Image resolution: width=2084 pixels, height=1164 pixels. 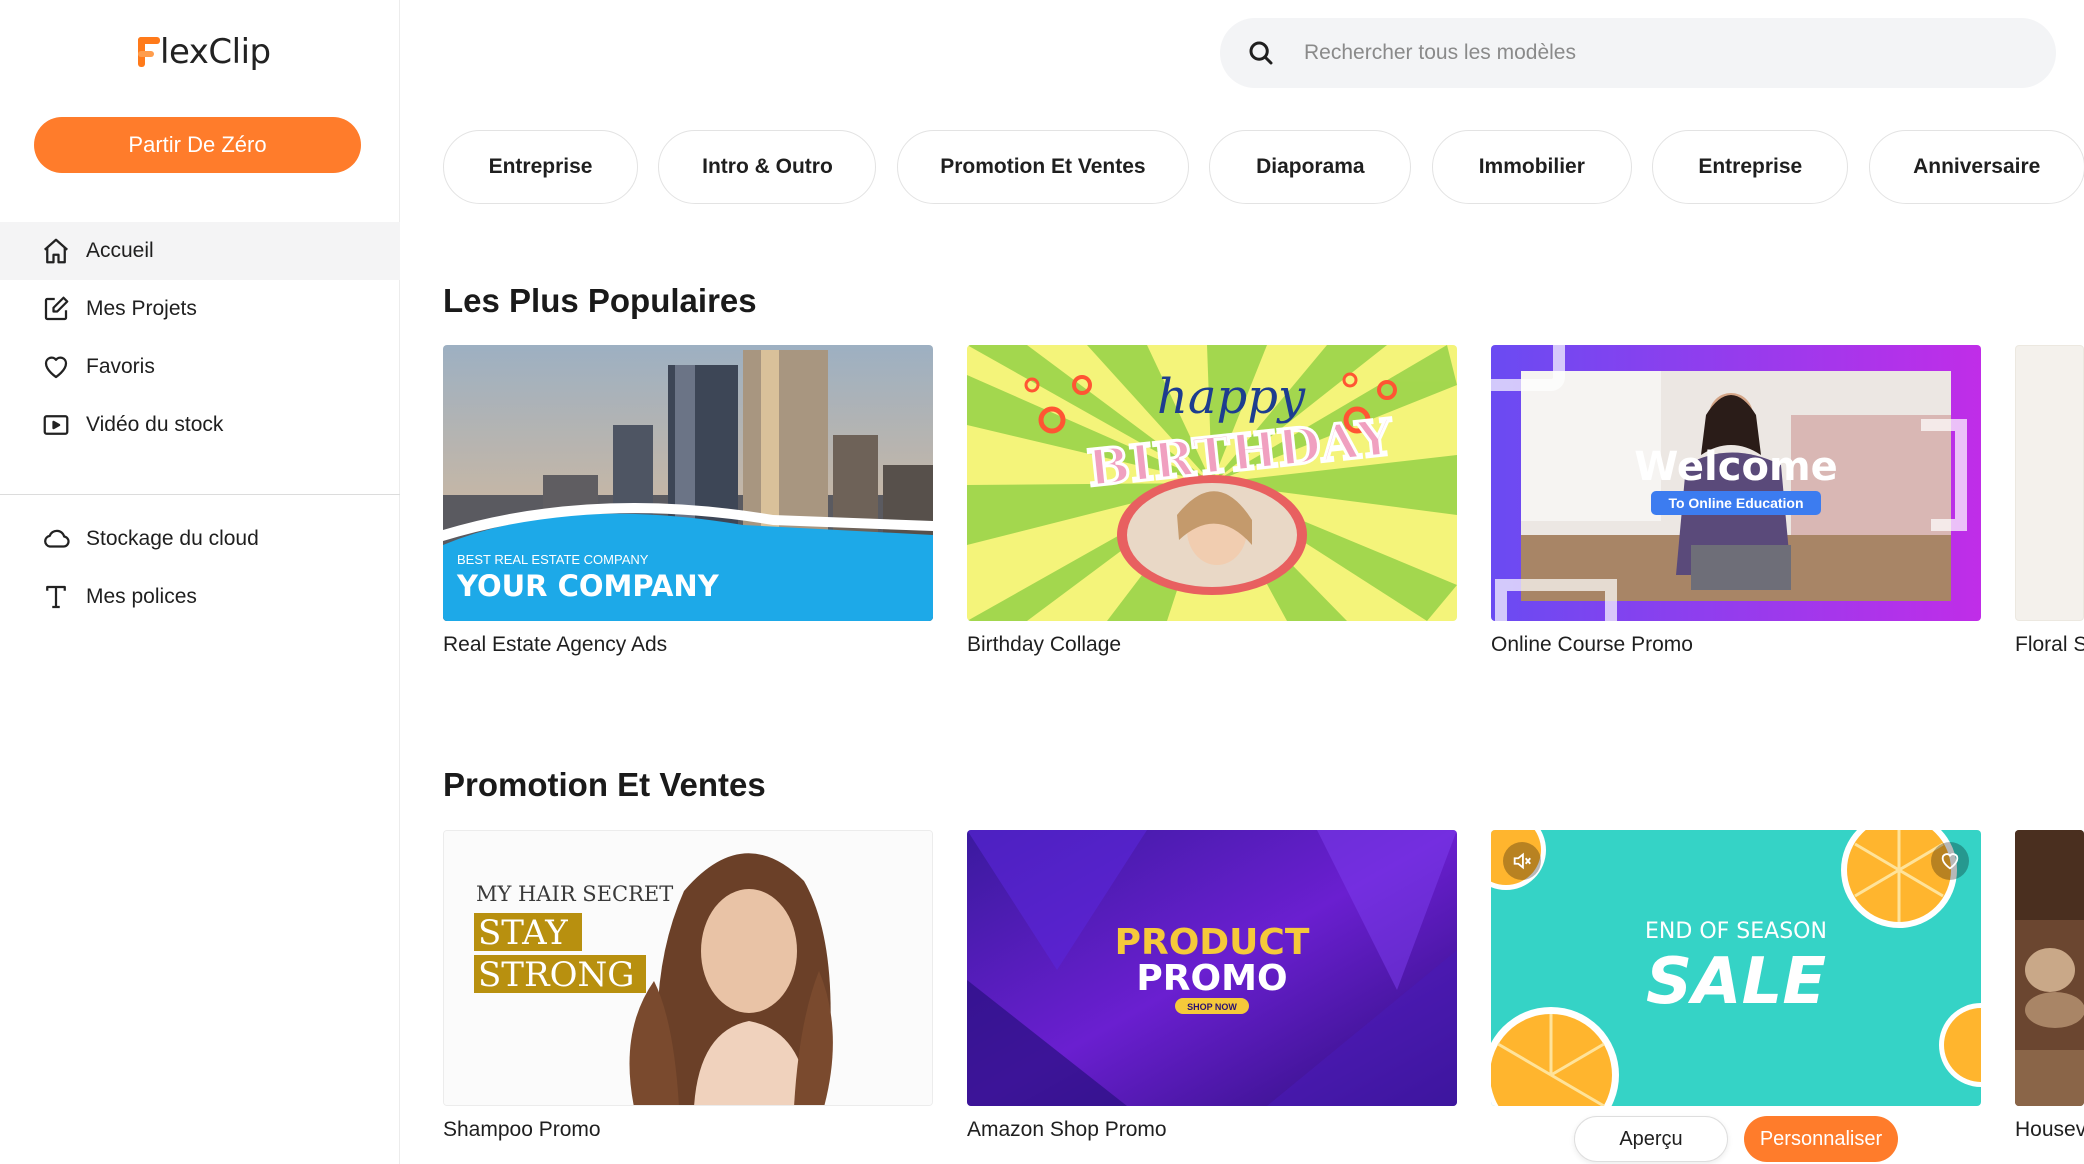 What do you see at coordinates (1212, 1007) in the screenshot?
I see `thumb-sub-text: SHOP NOW` at bounding box center [1212, 1007].